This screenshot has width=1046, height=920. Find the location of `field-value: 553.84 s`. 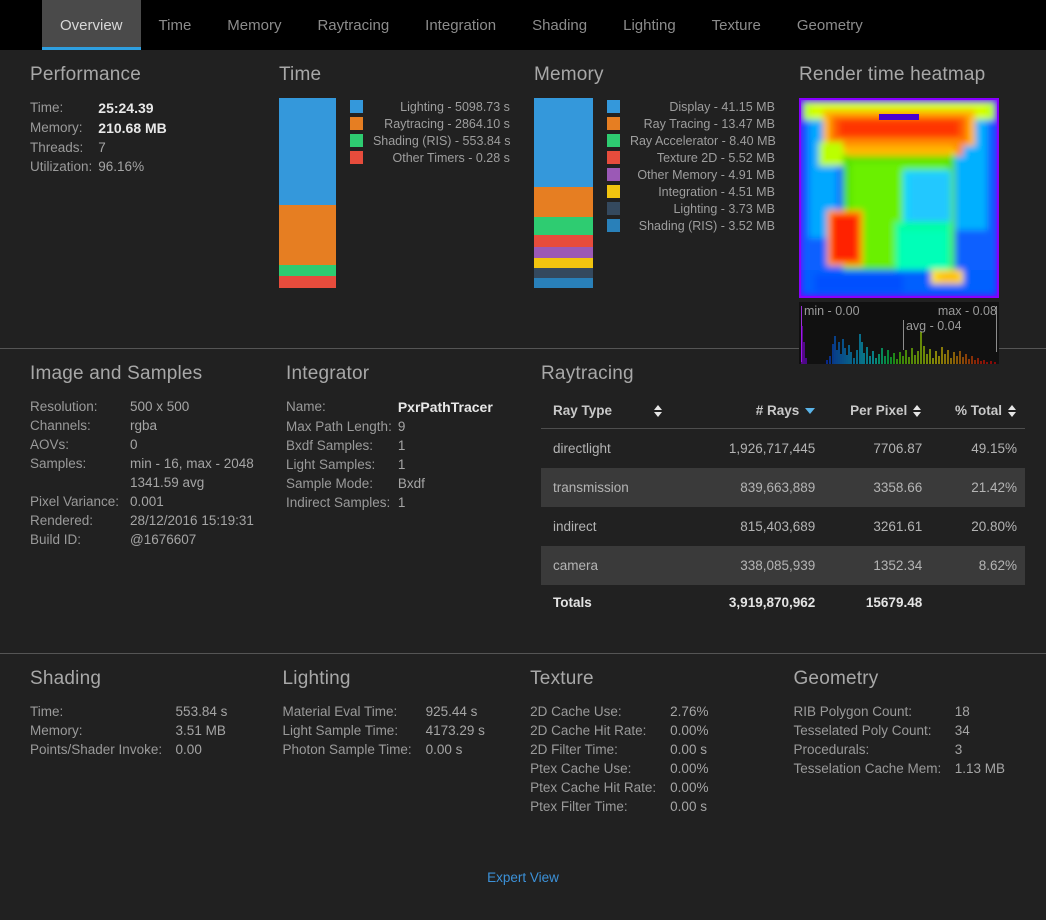

field-value: 553.84 s is located at coordinates (201, 711).